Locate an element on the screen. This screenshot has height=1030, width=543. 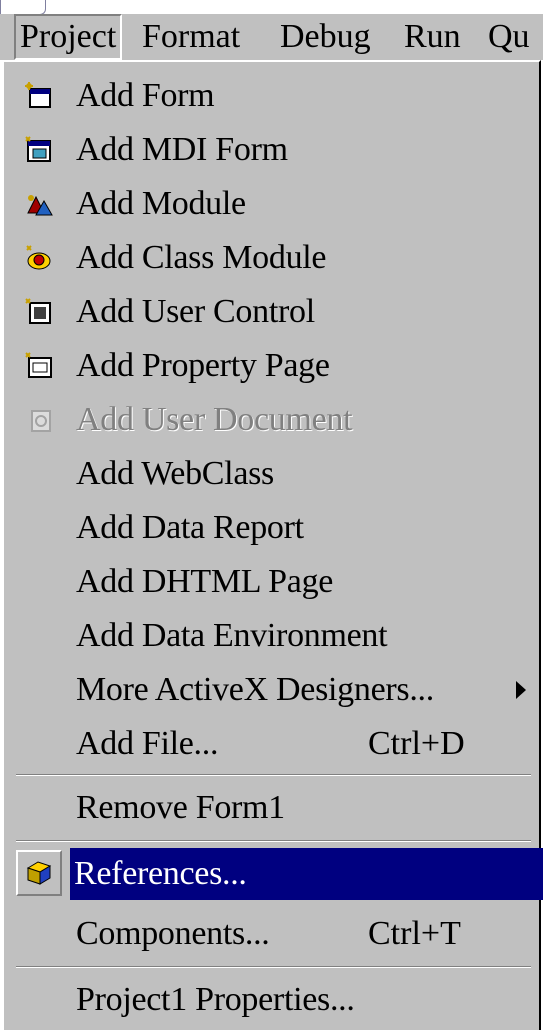
menubar: Project Format Debug Run Qu is located at coordinates (271, 37).